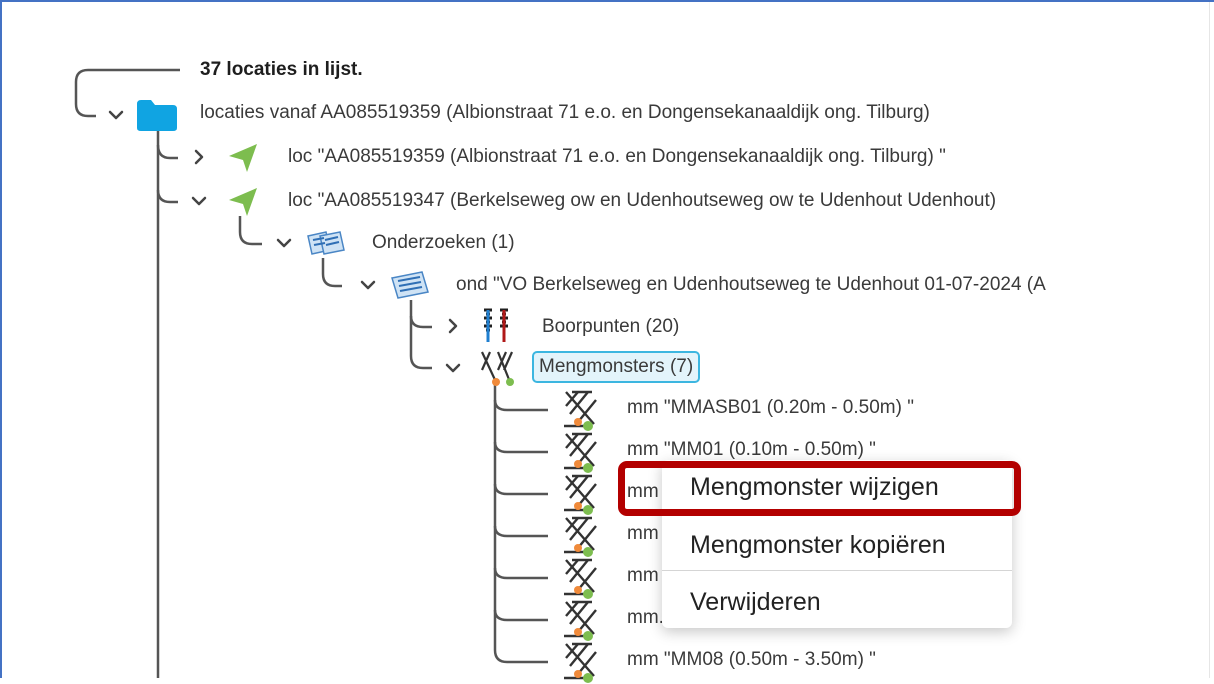 This screenshot has width=1214, height=684. I want to click on location-count-label: 37 locaties in lijst., so click(281, 69).